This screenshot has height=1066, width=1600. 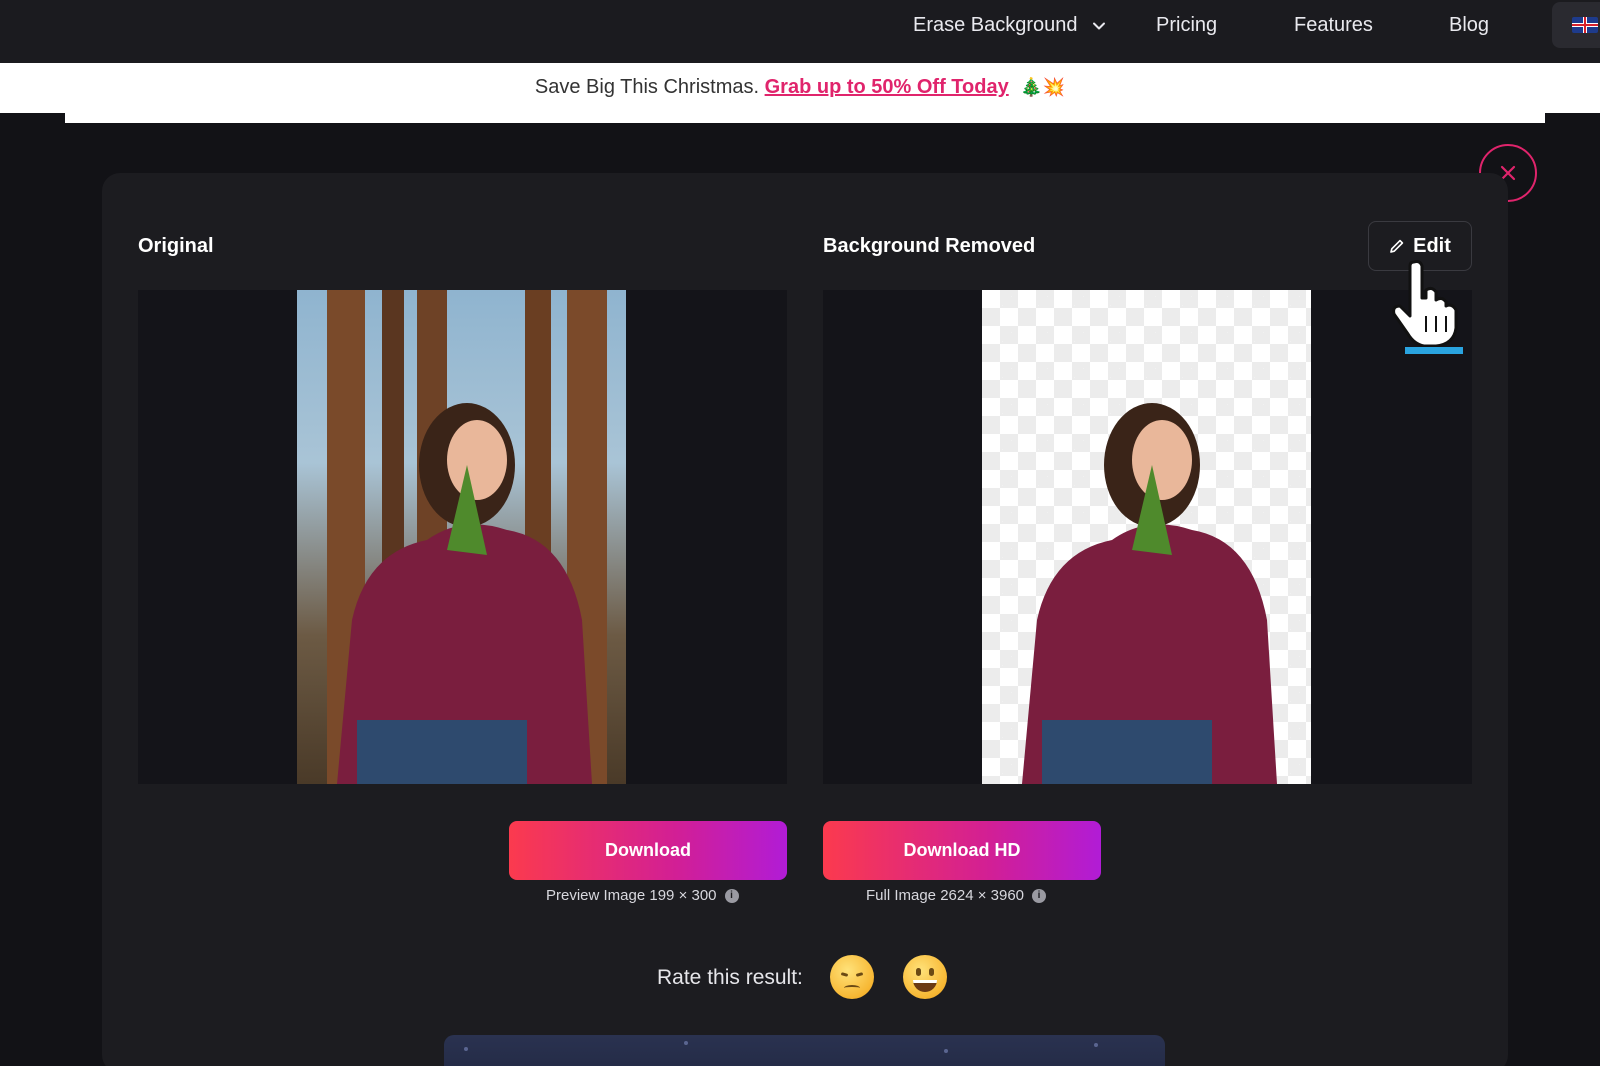 I want to click on preview-image-size: Preview Image 199 × 300, so click(x=631, y=895).